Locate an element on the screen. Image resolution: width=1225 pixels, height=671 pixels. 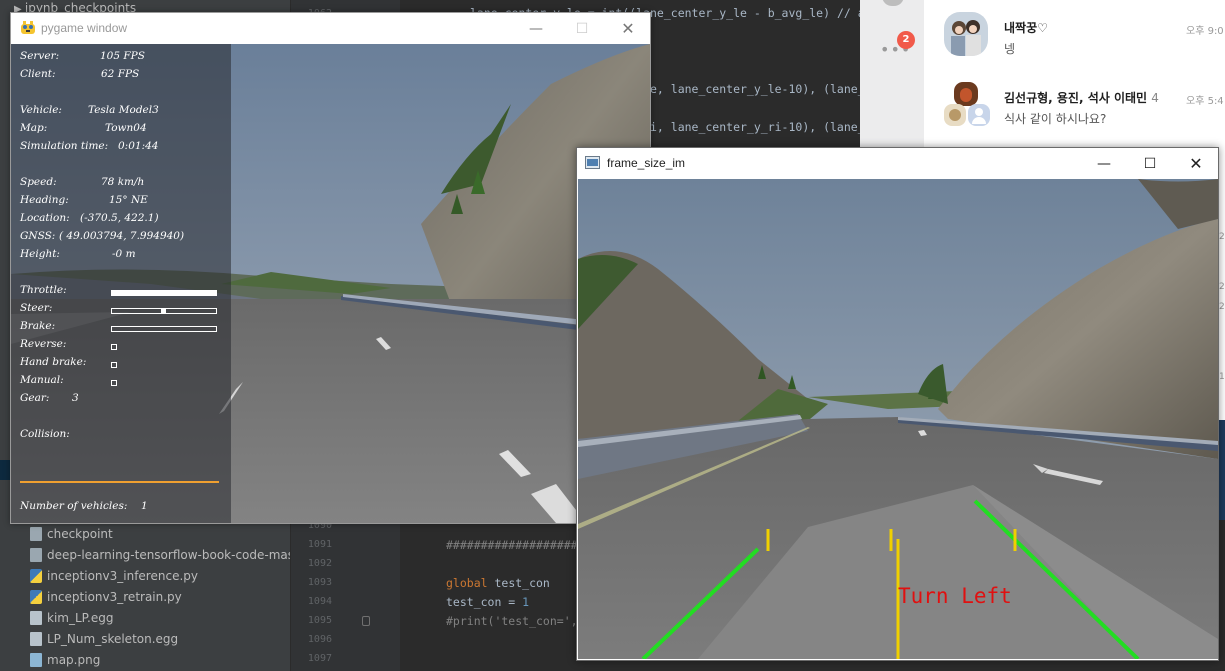
hud-label: Gear: is located at coordinates (35, 398).